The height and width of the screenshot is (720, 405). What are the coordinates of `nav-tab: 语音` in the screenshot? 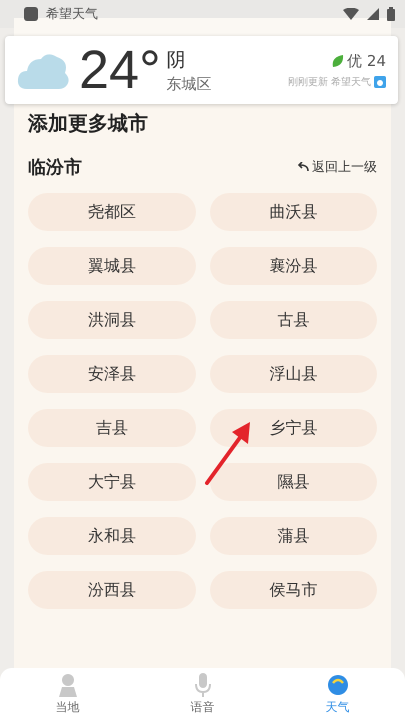 It's located at (202, 694).